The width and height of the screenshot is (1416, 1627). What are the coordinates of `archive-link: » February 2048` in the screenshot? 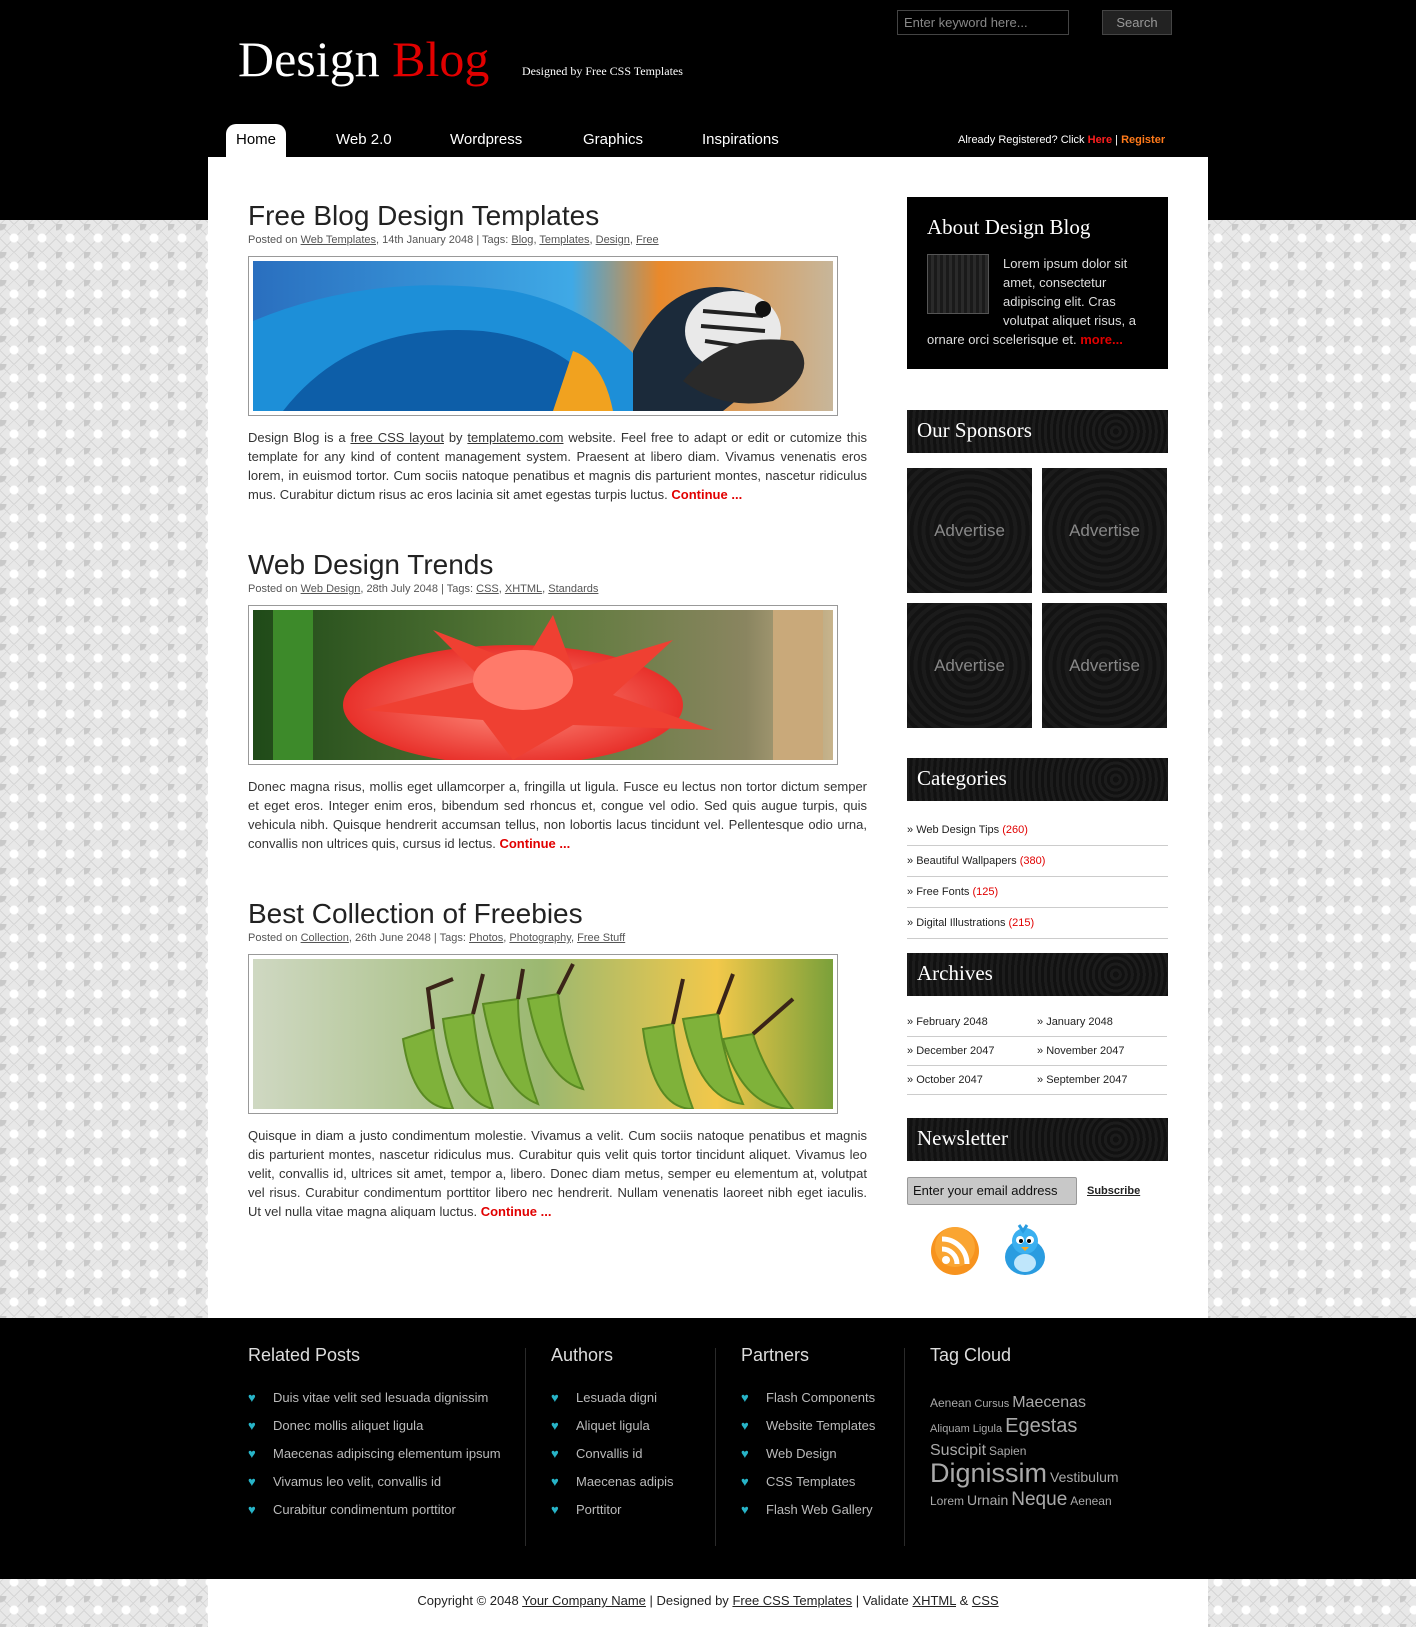 It's located at (972, 1022).